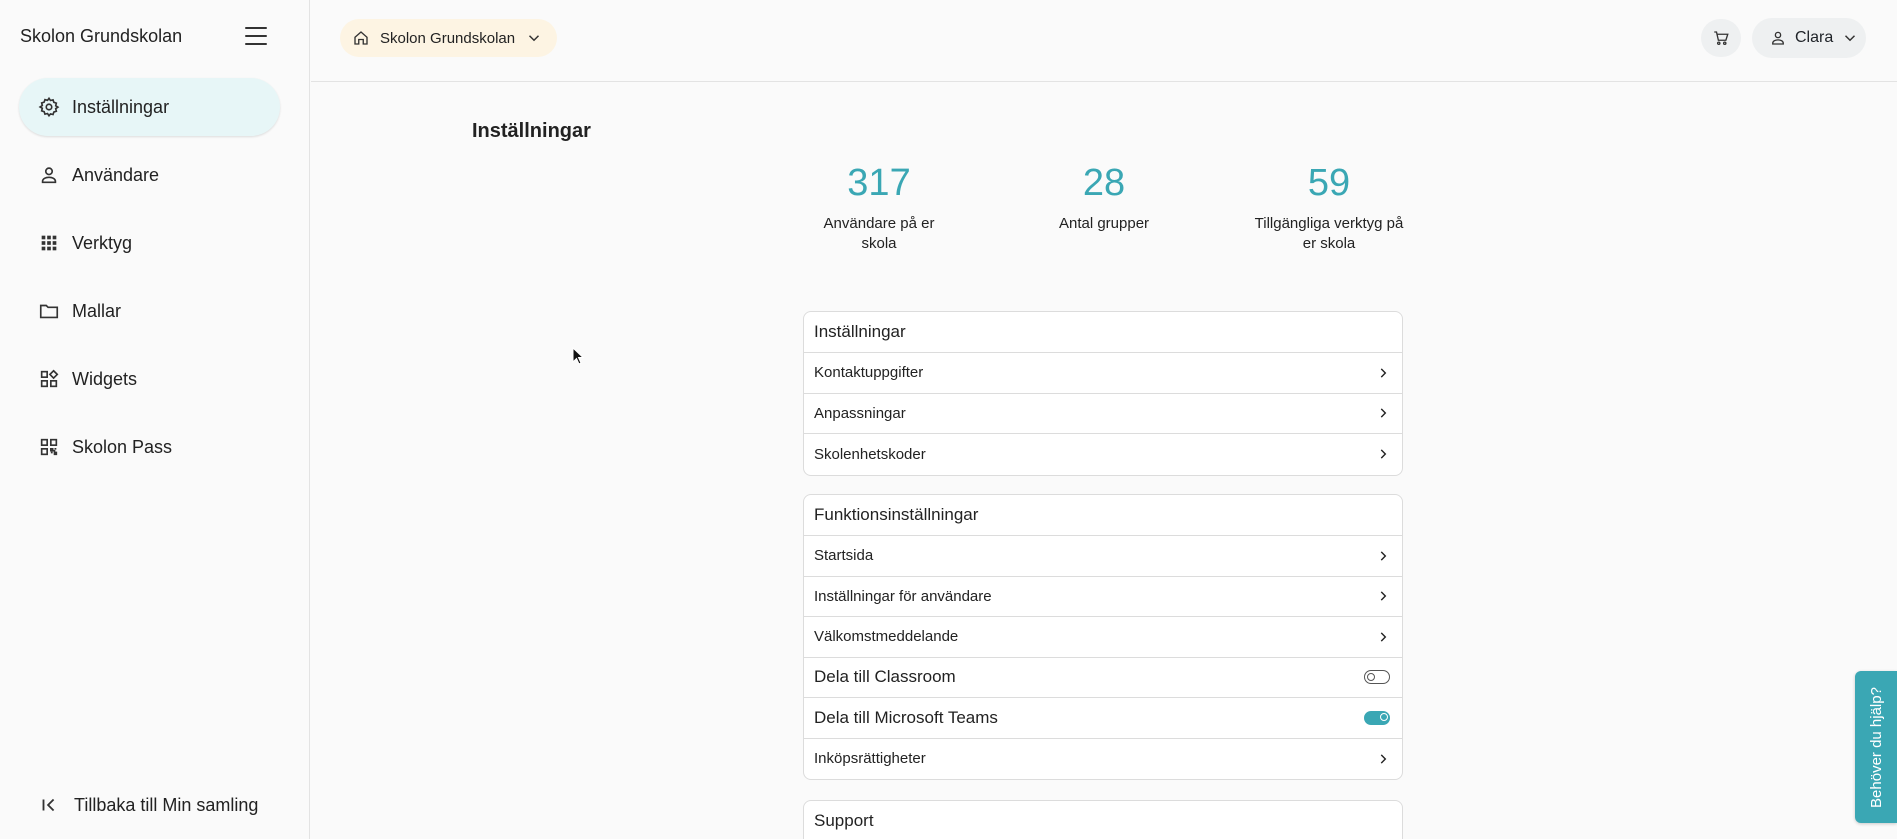 This screenshot has width=1897, height=839. I want to click on school-selector: Skolon Grundskolan, so click(449, 38).